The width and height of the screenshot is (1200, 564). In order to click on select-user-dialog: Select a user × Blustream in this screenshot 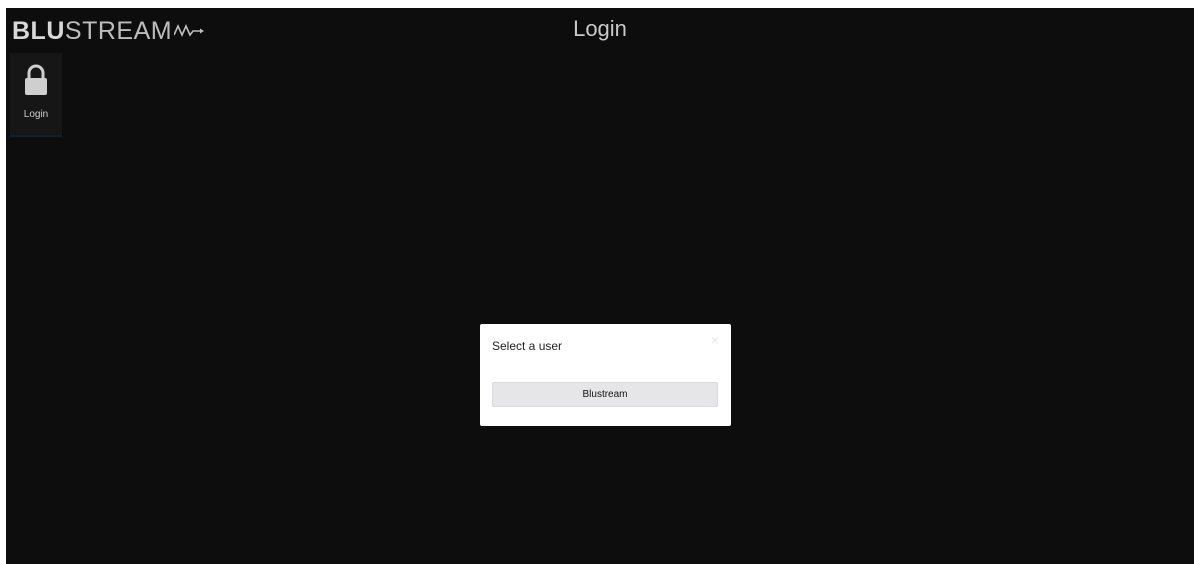, I will do `click(605, 375)`.